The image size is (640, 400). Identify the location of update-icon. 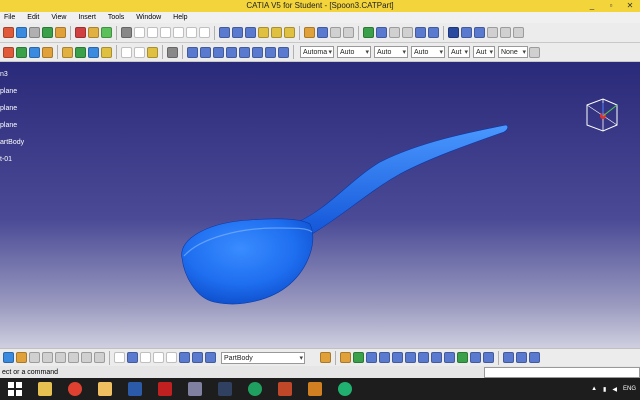
(172, 52).